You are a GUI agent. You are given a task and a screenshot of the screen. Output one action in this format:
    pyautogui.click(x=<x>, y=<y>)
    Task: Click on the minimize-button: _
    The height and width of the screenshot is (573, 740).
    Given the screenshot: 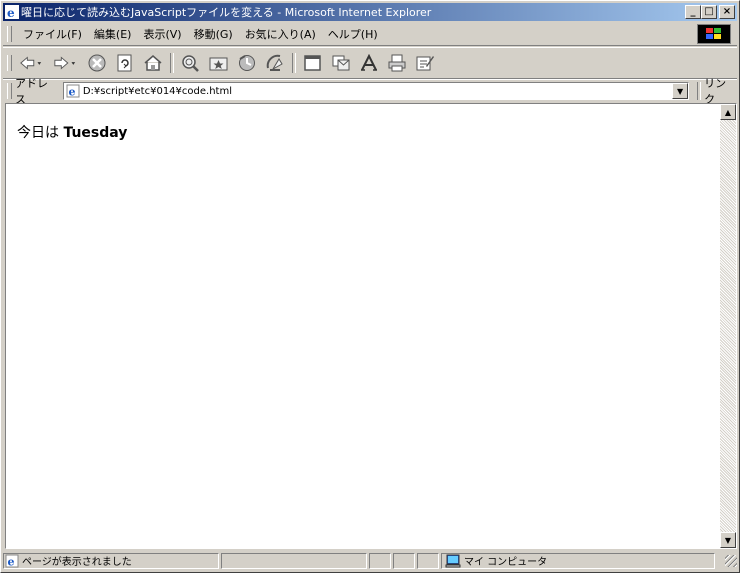 What is the action you would take?
    pyautogui.click(x=693, y=12)
    